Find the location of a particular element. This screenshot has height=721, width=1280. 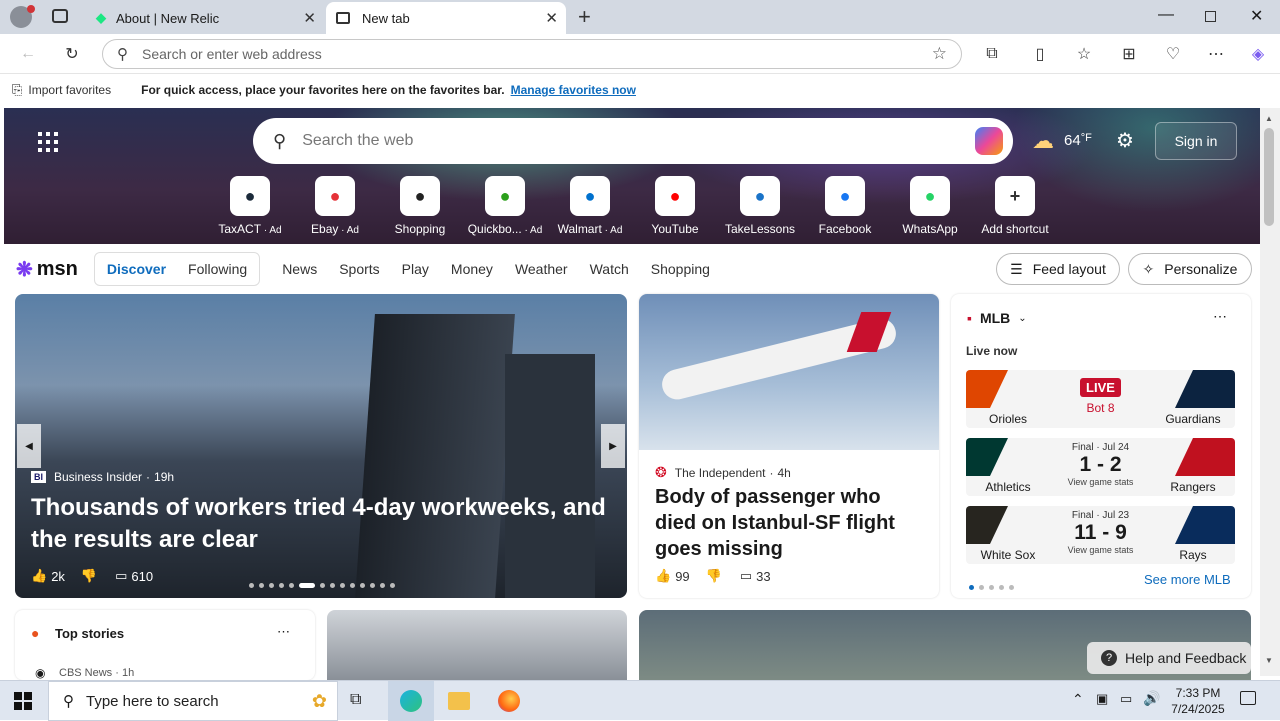

help-feedback-button: ? Help and Feedback is located at coordinates (1169, 658).